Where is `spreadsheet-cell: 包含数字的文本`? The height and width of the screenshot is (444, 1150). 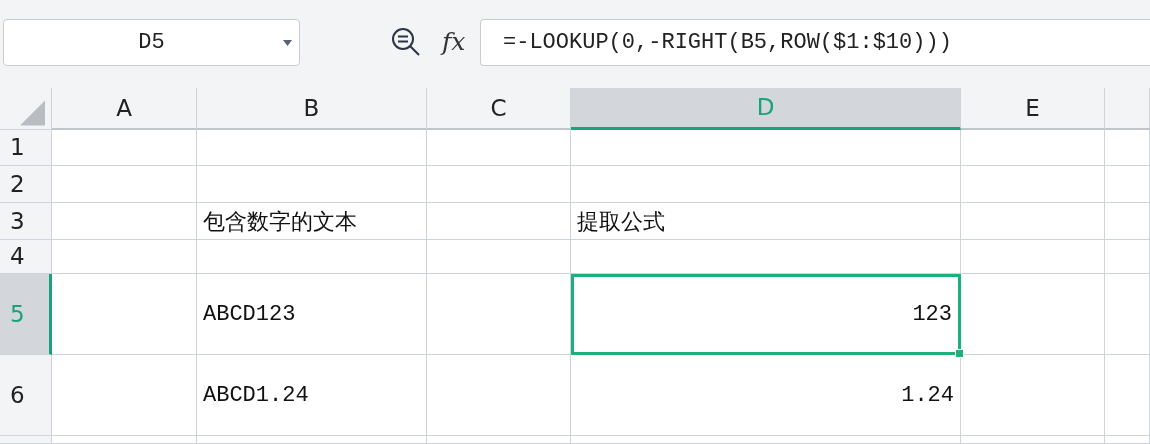 spreadsheet-cell: 包含数字的文本 is located at coordinates (312, 221).